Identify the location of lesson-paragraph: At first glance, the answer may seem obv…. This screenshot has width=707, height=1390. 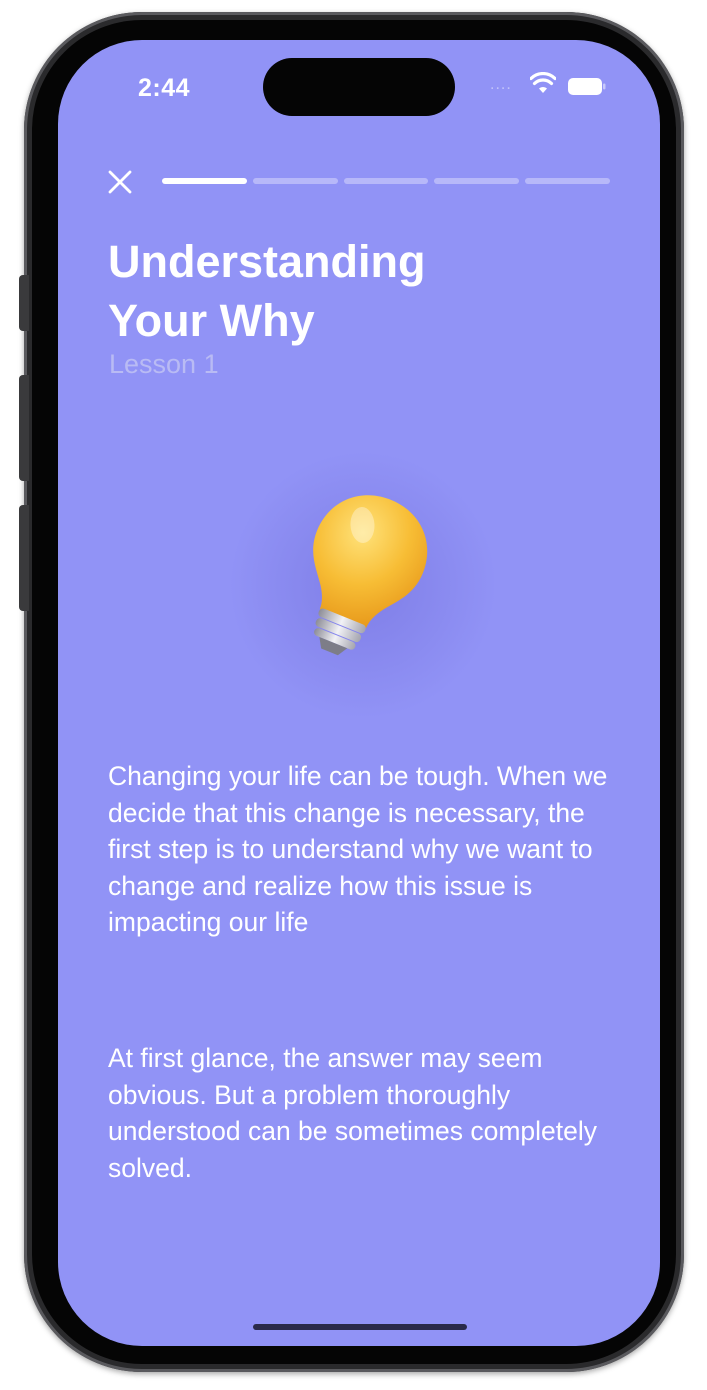
(353, 1113).